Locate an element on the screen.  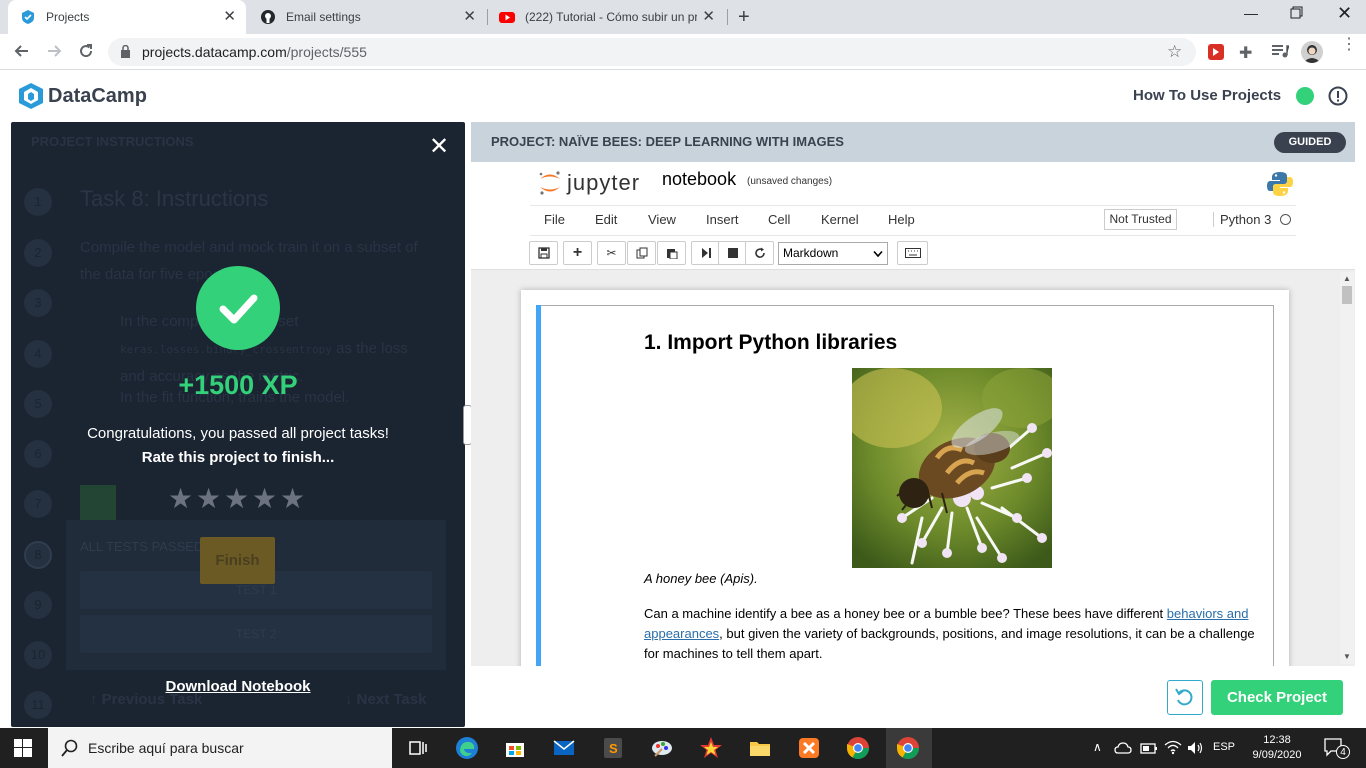
system-clock: 12:38 9/09/2020 is located at coordinates (1277, 748).